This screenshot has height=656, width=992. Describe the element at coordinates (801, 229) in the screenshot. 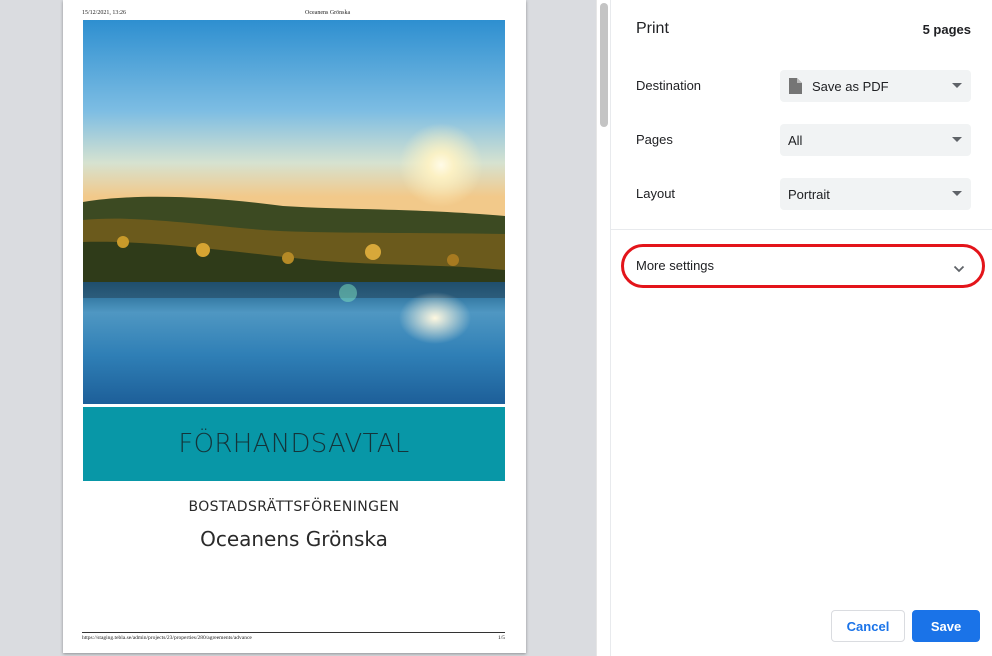

I see `section-divider` at that location.